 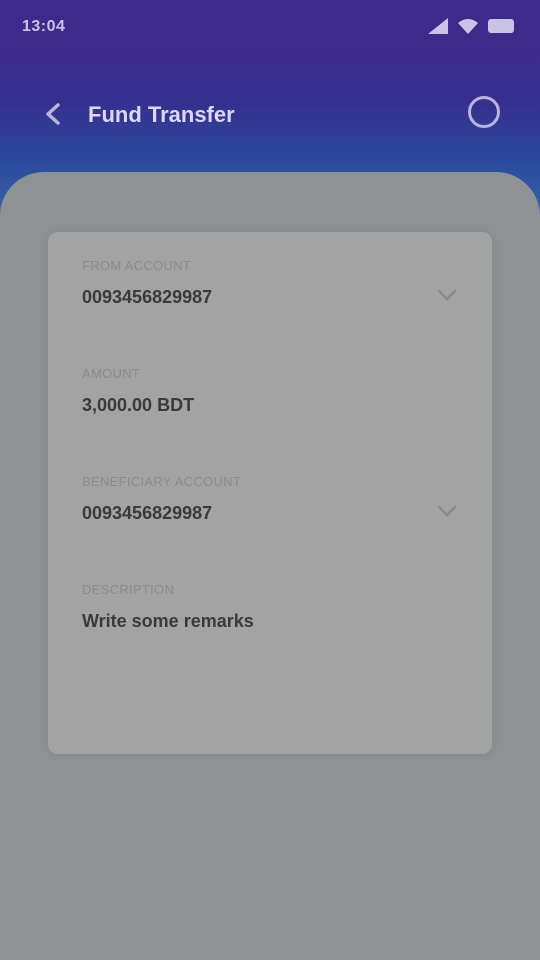 I want to click on amount-label: AMOUNT, so click(x=111, y=373).